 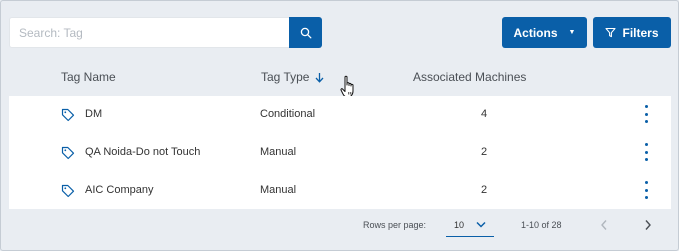 What do you see at coordinates (535, 32) in the screenshot?
I see `actions-label: Actions` at bounding box center [535, 32].